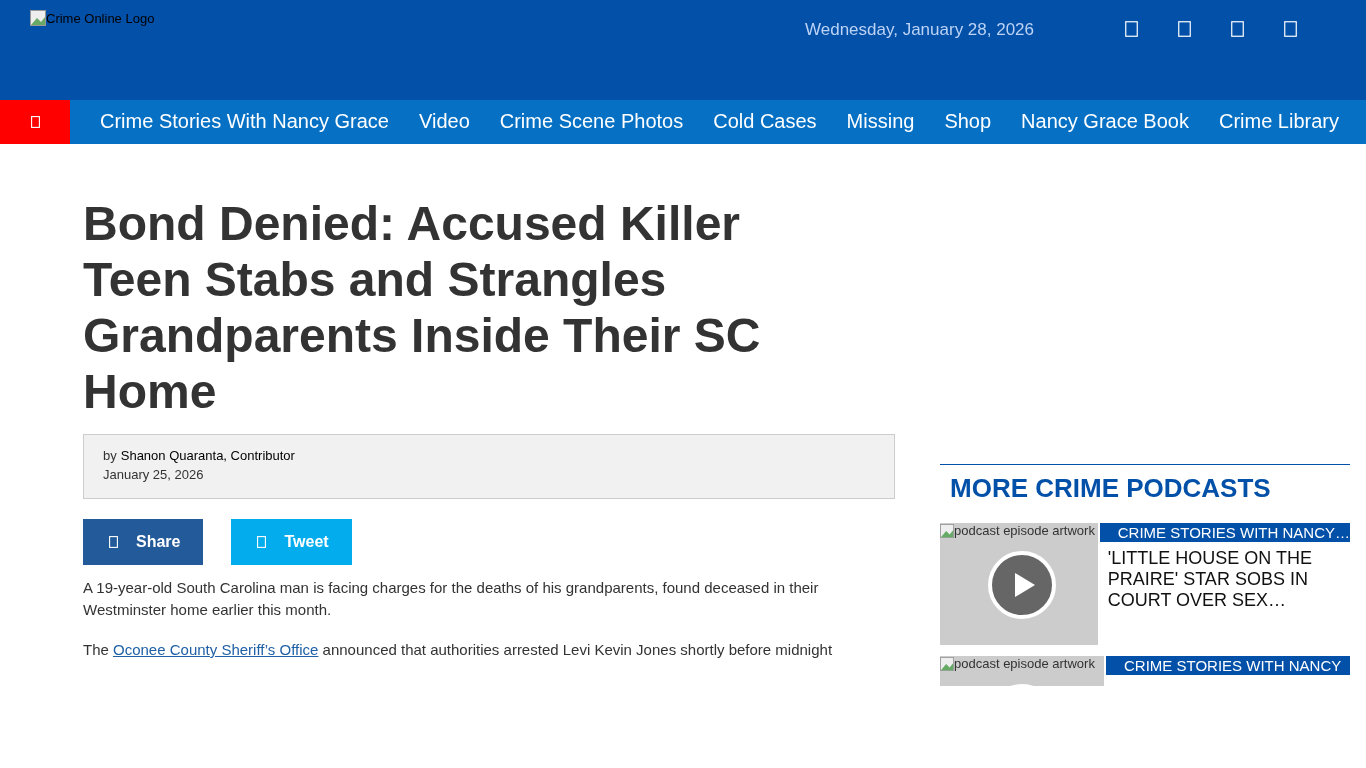 This screenshot has width=1366, height=768. Describe the element at coordinates (765, 122) in the screenshot. I see `nav-link: Cold Cases` at that location.